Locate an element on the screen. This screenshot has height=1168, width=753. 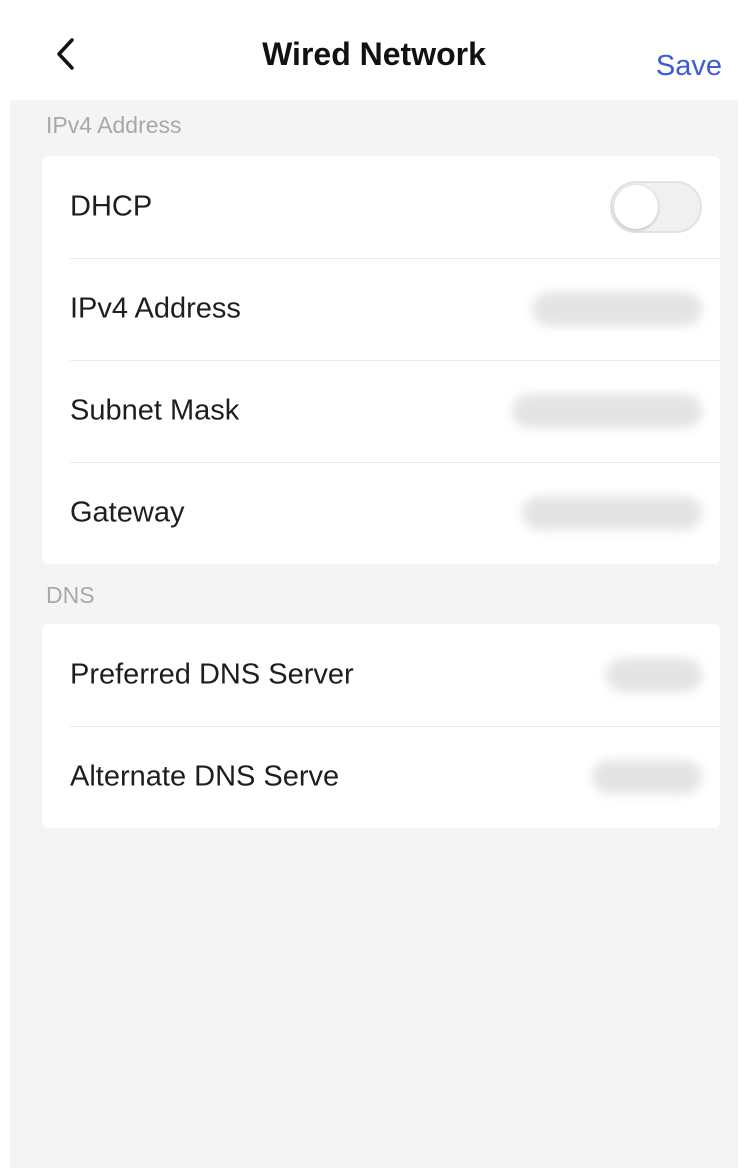
section-label-ipv4: IPv4 Address is located at coordinates (114, 125).